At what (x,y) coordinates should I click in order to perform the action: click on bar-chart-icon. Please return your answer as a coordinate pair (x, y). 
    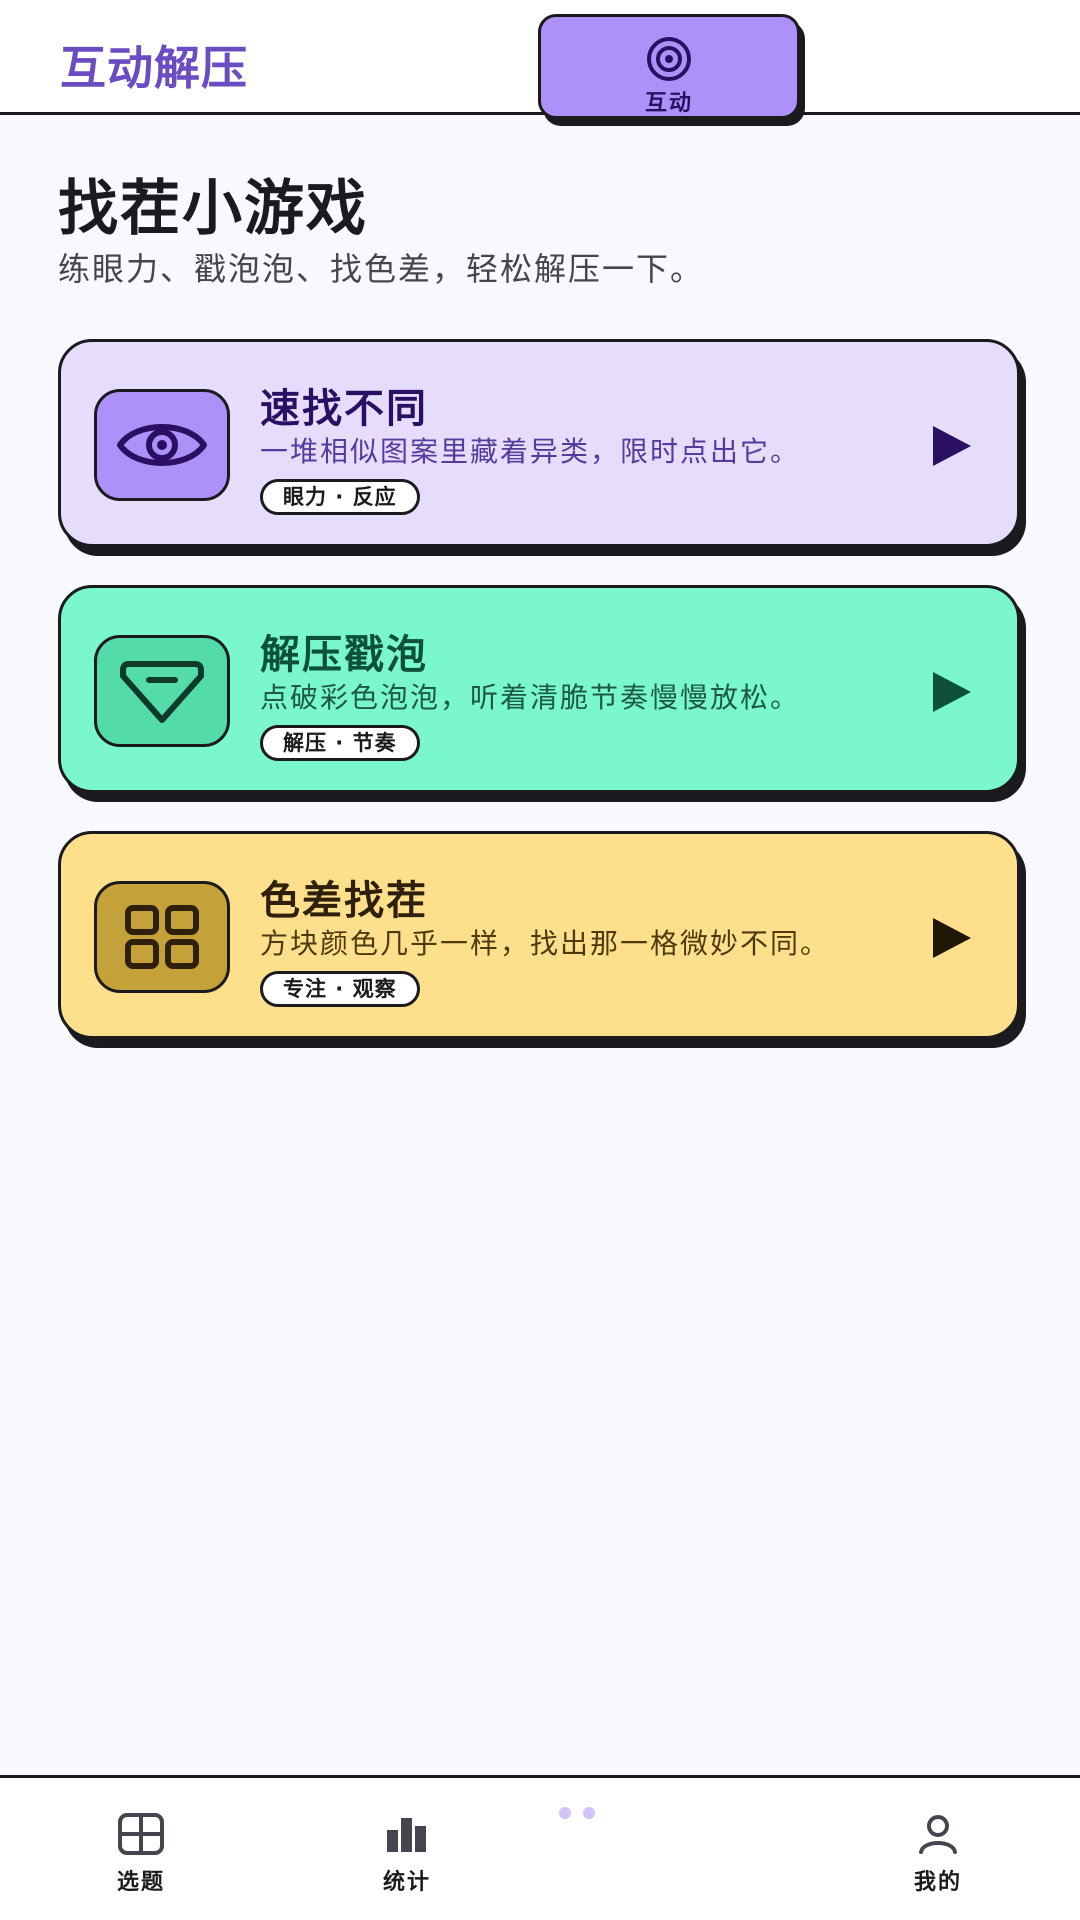
    Looking at the image, I should click on (407, 1834).